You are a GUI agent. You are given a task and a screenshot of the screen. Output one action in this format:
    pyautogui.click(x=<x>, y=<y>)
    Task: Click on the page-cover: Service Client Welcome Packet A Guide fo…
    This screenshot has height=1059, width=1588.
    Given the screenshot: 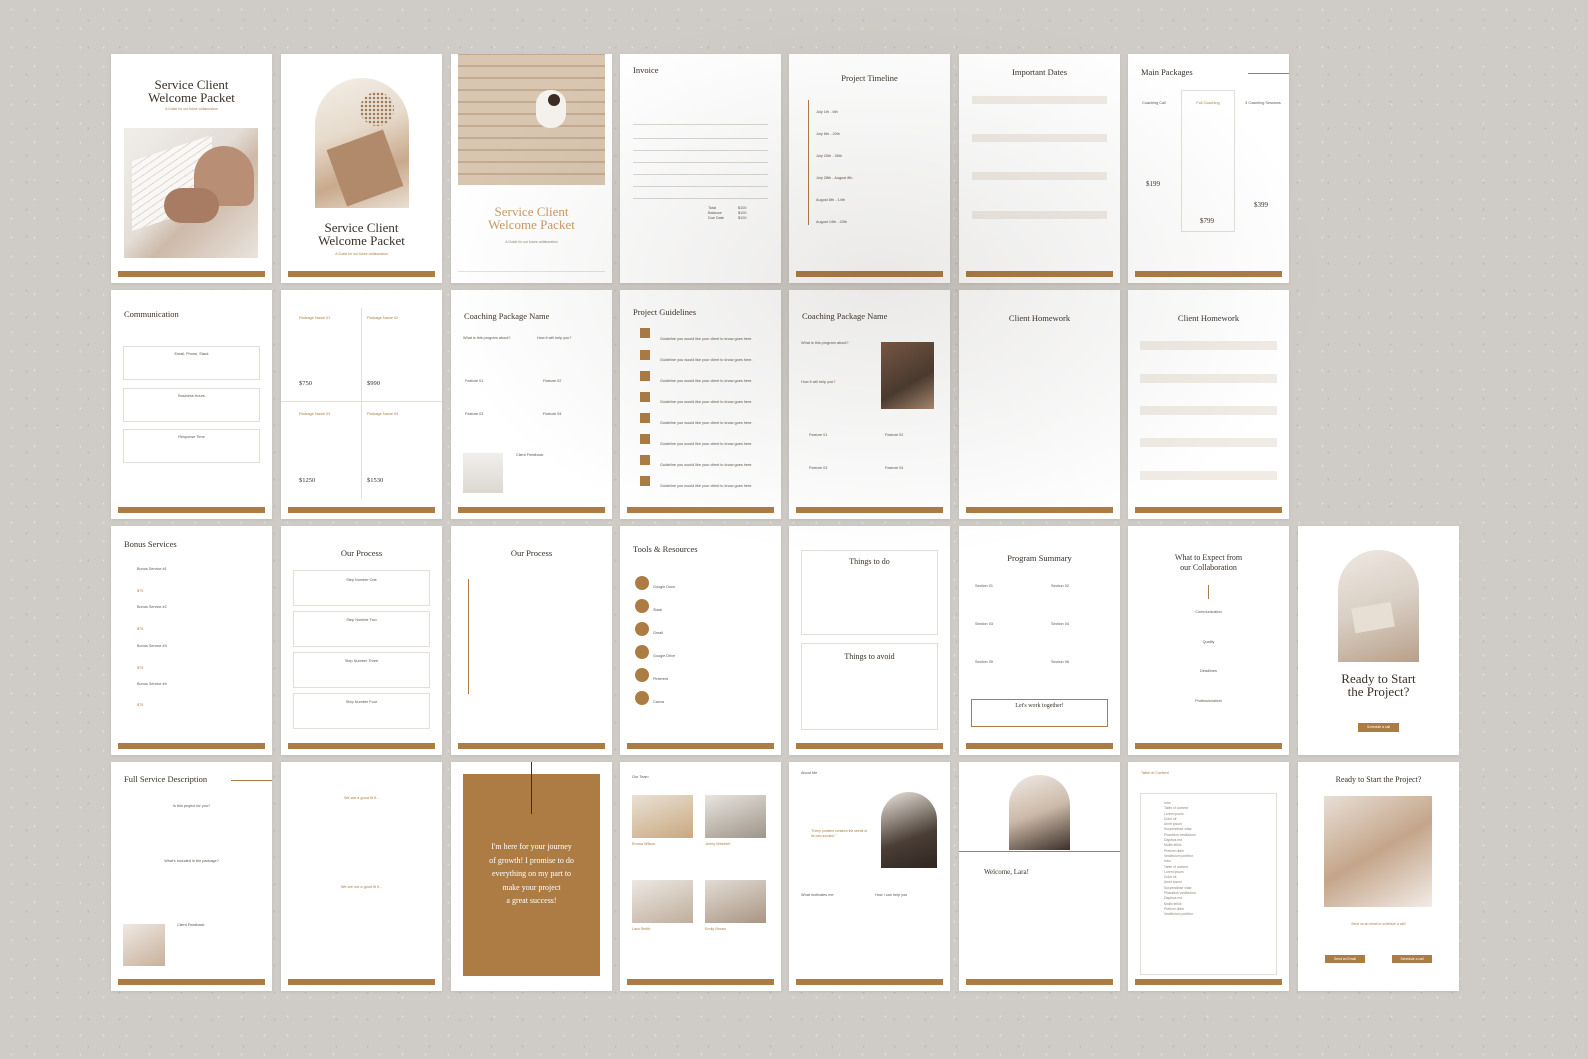 What is the action you would take?
    pyautogui.click(x=191, y=168)
    